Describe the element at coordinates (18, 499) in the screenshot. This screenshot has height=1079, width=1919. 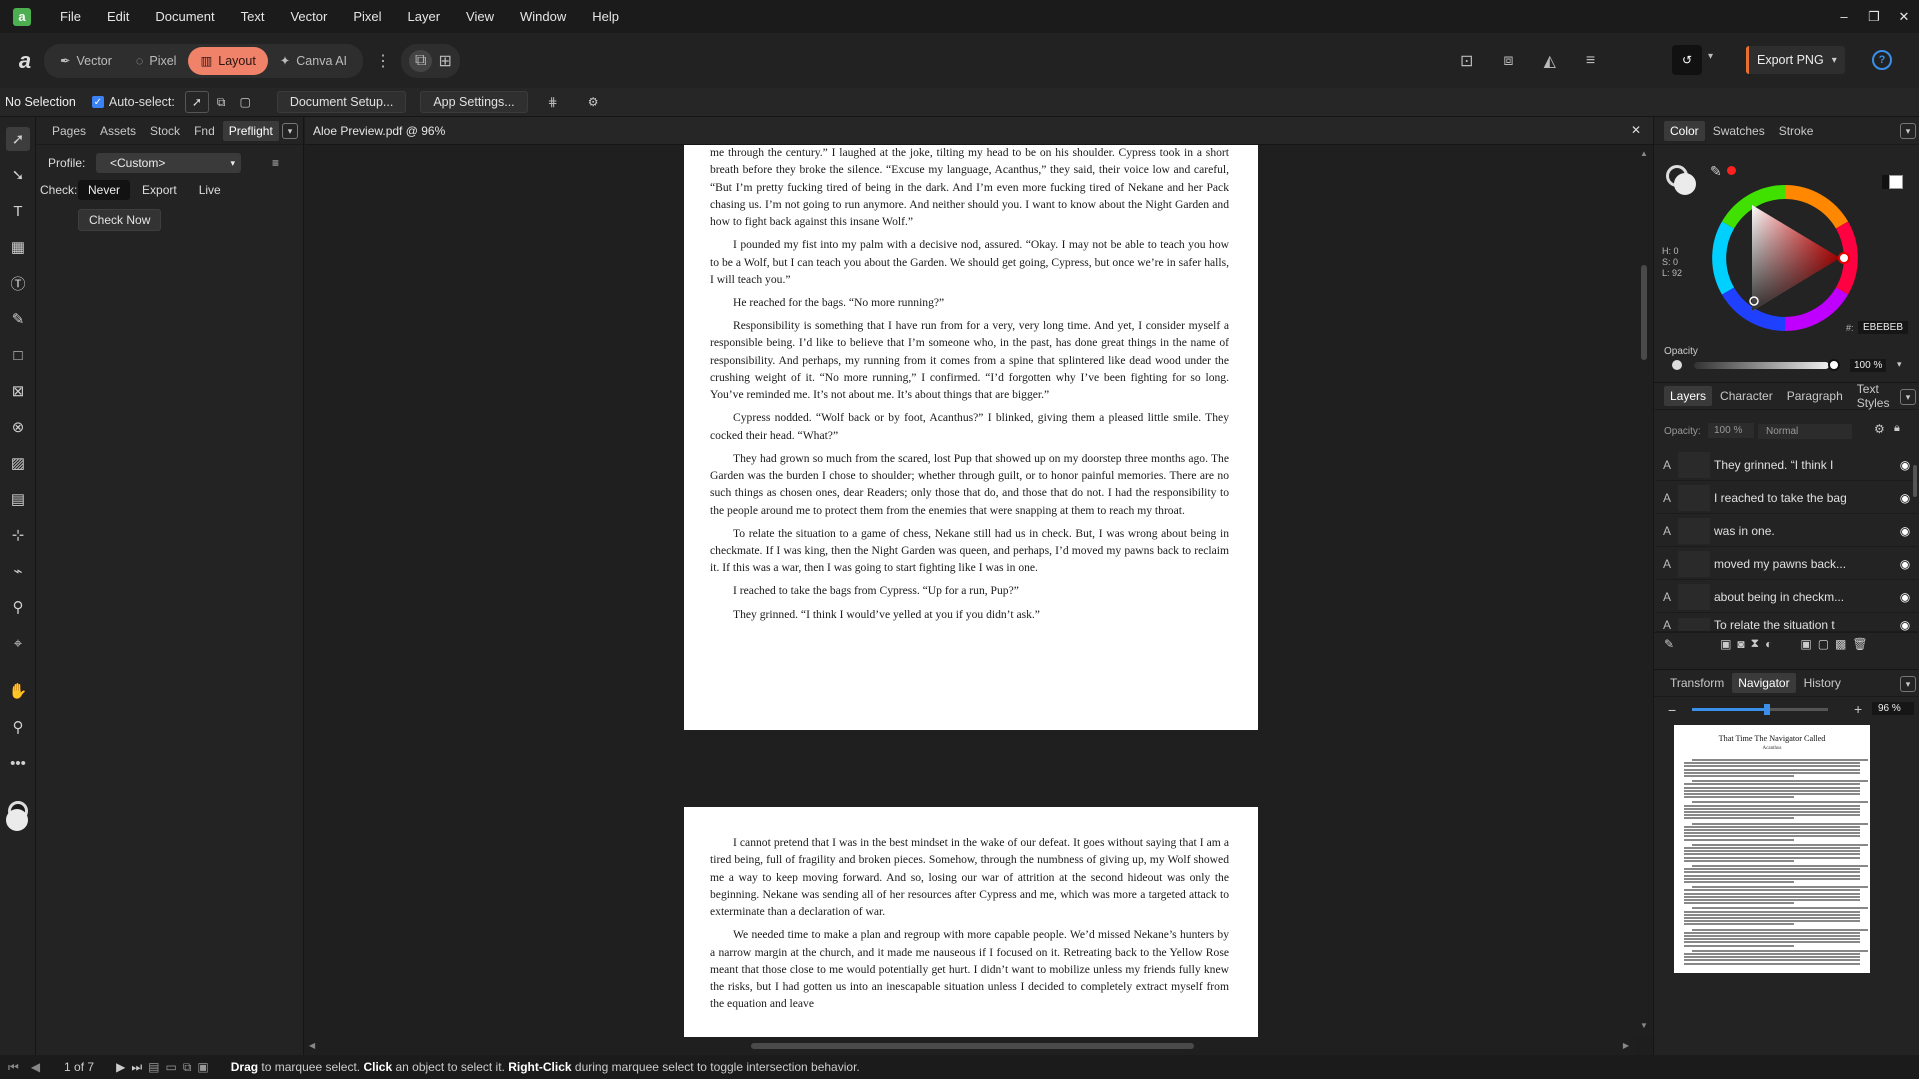
I see `text-wrap-tool-icon: ▤` at that location.